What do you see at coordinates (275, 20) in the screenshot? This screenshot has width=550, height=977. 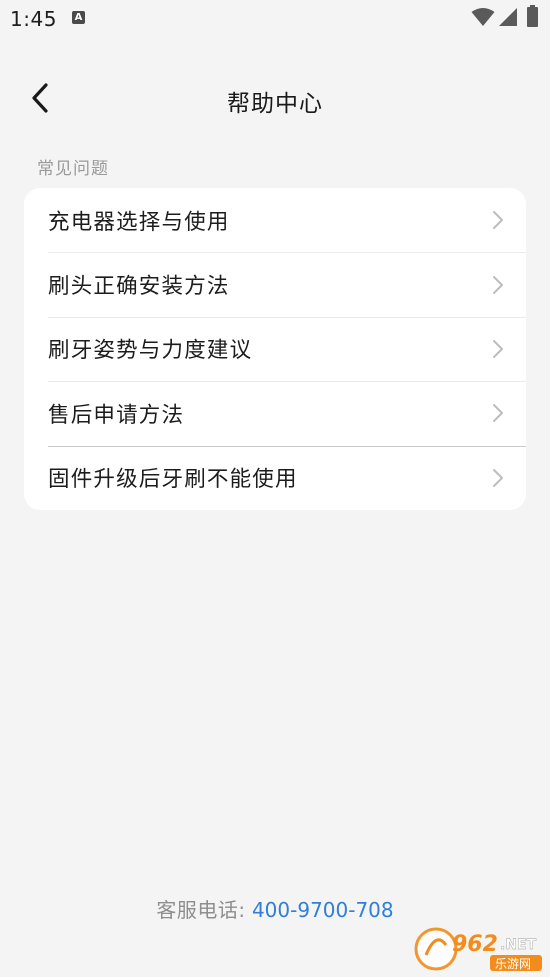 I see `status-bar: 1:45 A` at bounding box center [275, 20].